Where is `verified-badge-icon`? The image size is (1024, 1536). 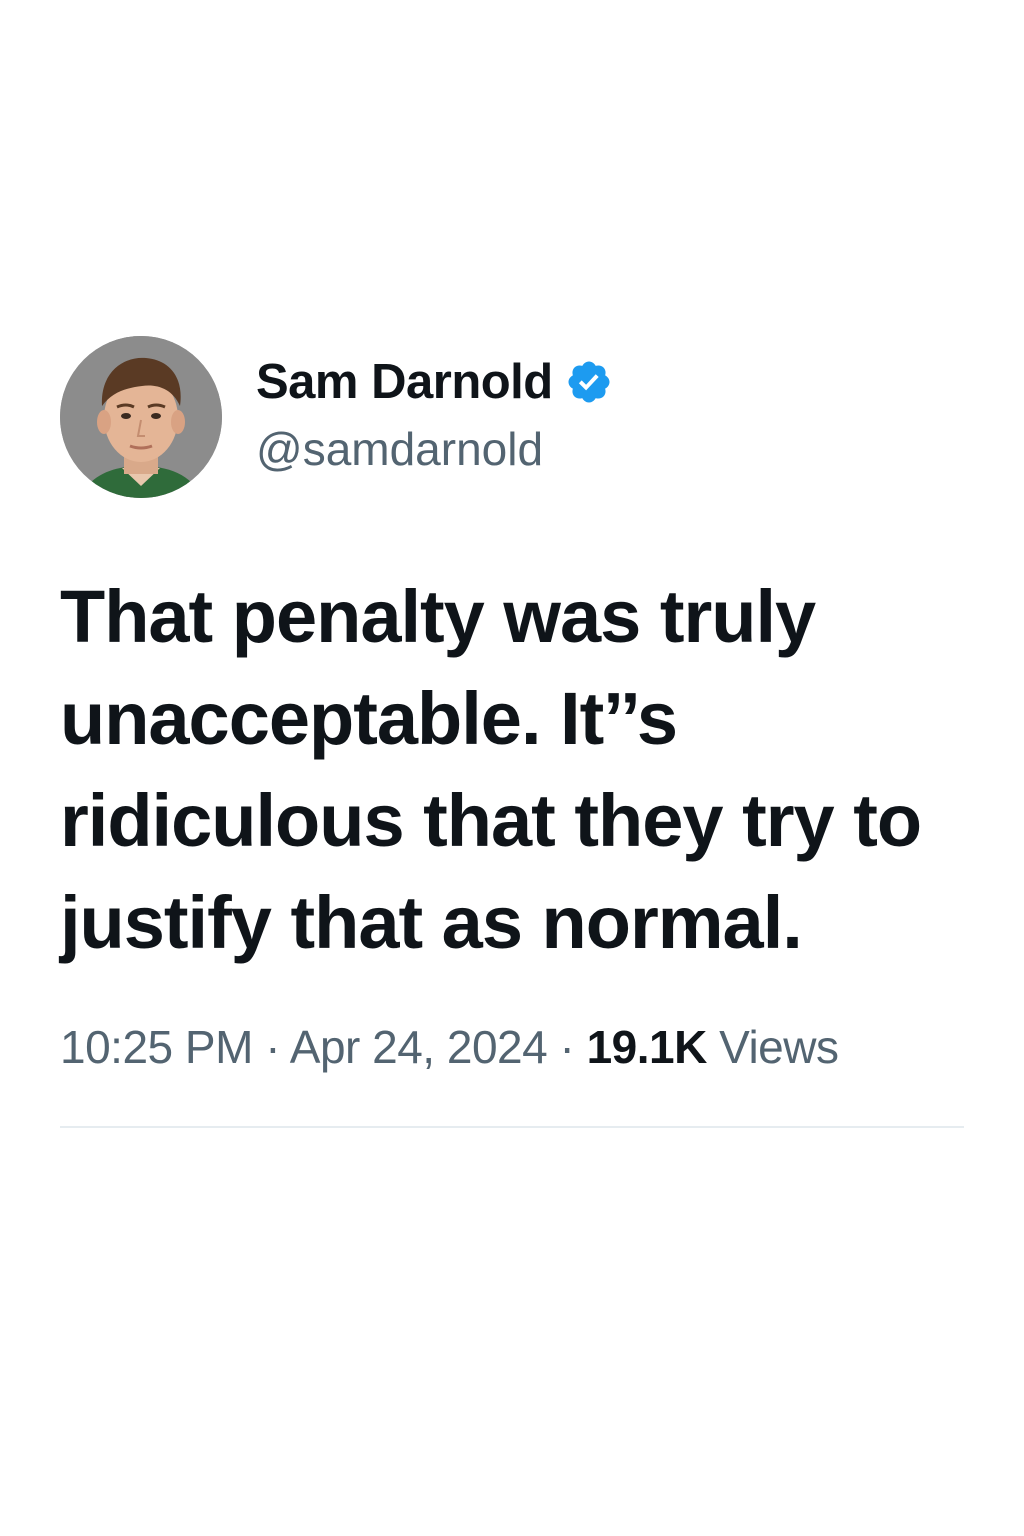
verified-badge-icon is located at coordinates (589, 382).